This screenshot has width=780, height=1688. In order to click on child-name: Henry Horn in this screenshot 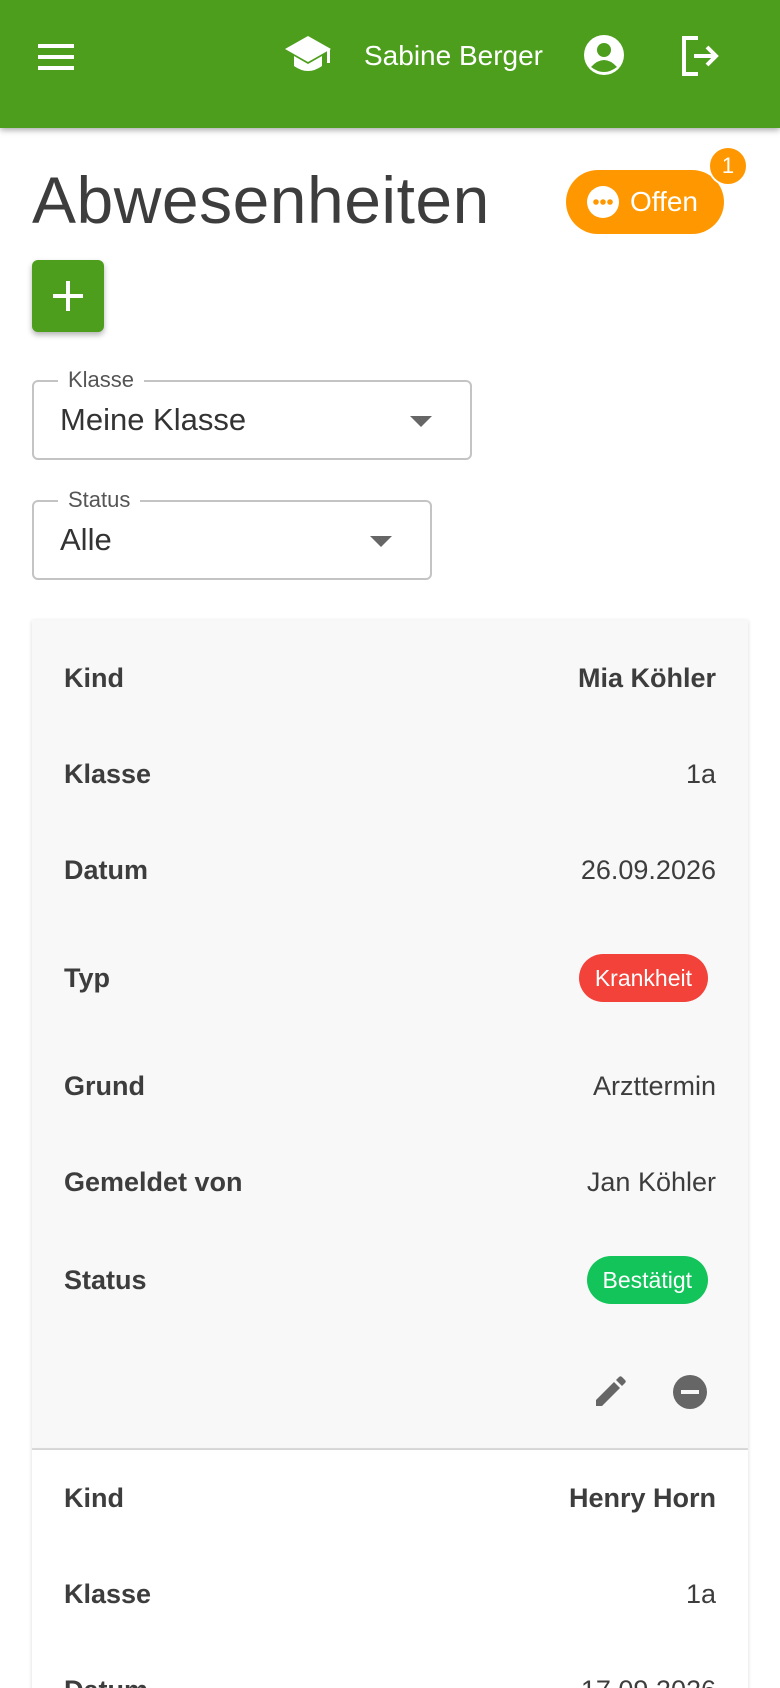, I will do `click(642, 1498)`.